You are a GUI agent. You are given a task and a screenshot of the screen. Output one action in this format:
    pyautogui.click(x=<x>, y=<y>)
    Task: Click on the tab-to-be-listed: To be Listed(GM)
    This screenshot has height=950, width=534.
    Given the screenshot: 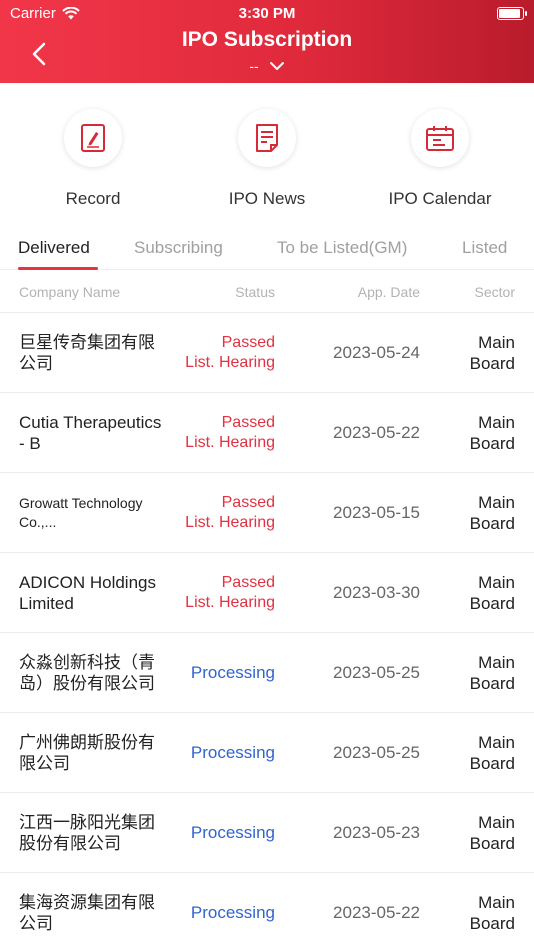 What is the action you would take?
    pyautogui.click(x=342, y=248)
    